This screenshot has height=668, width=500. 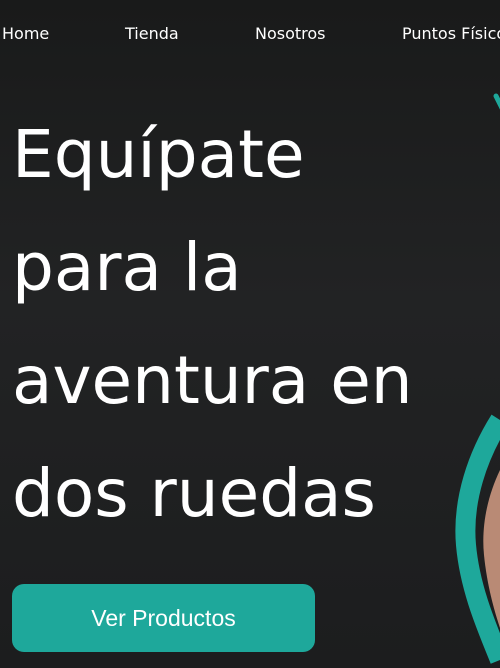 What do you see at coordinates (290, 34) in the screenshot?
I see `nav-link-nosotros: Nosotros` at bounding box center [290, 34].